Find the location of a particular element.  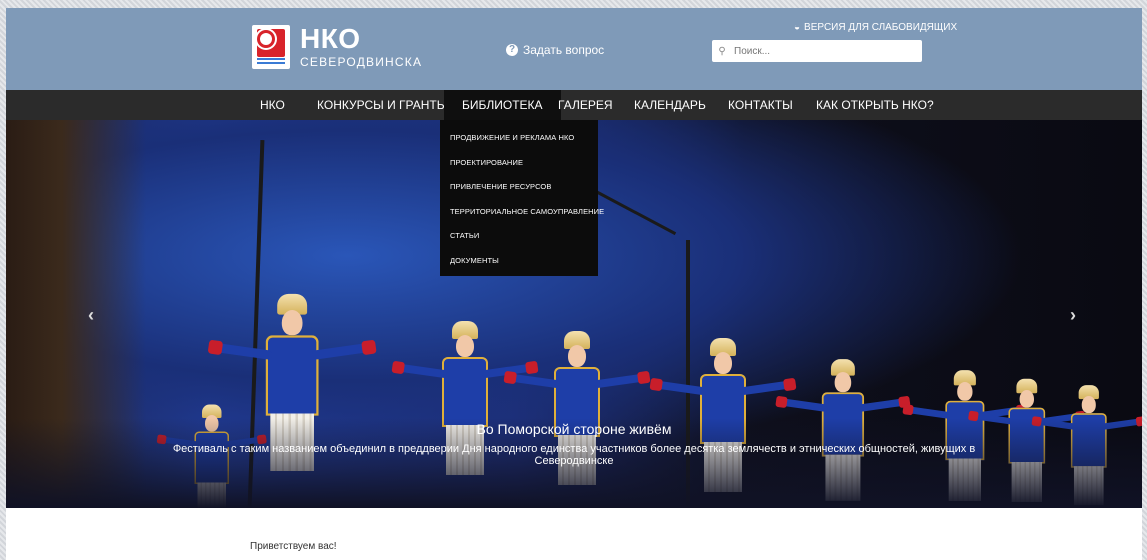

dropdown-item-resources: ПРИВЛЕЧЕНИЕ РЕСУРСОВ is located at coordinates (519, 187).